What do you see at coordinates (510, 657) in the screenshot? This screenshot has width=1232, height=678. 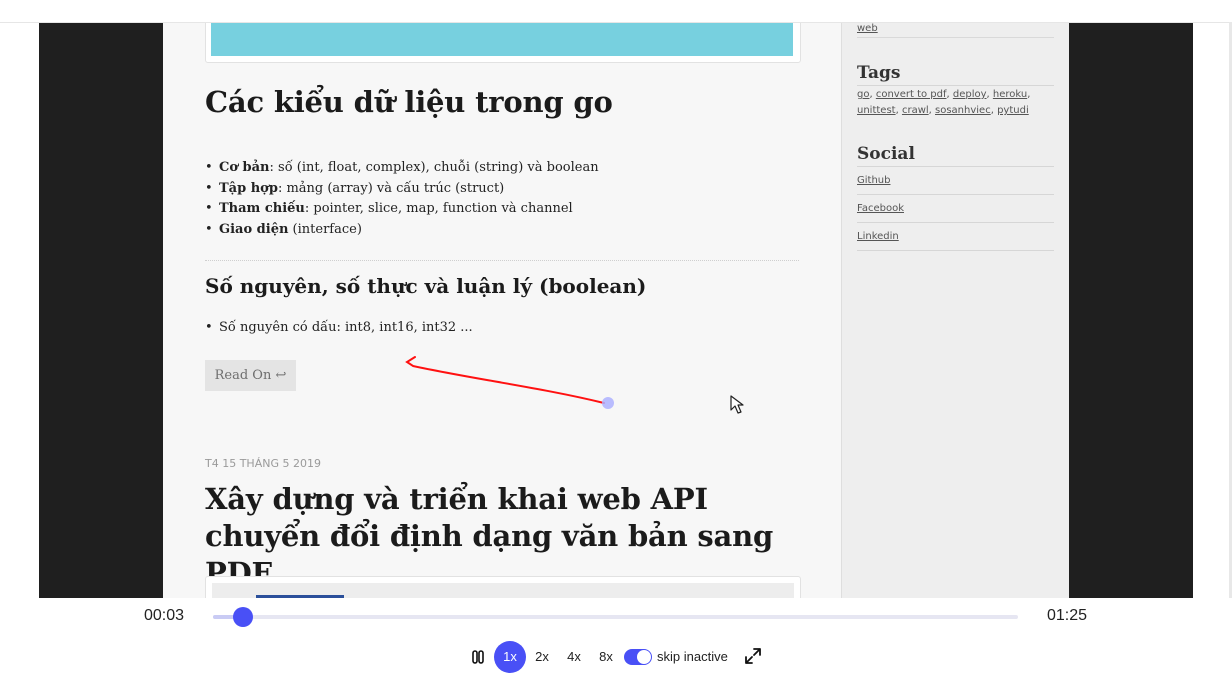 I see `speed-1x-button: 1x` at bounding box center [510, 657].